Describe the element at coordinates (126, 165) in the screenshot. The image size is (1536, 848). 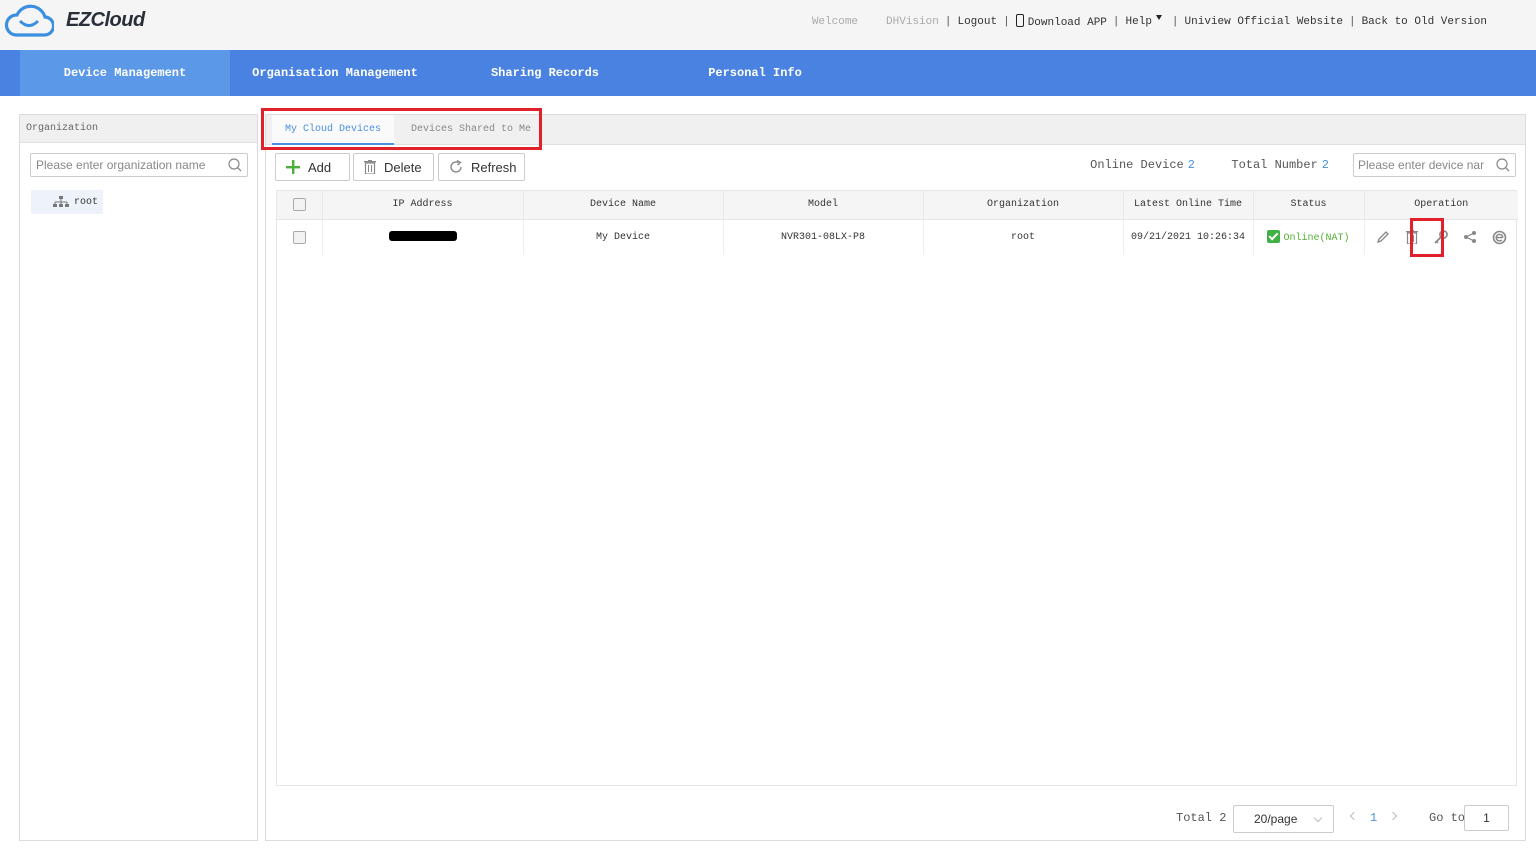
I see `organization-search-input` at that location.